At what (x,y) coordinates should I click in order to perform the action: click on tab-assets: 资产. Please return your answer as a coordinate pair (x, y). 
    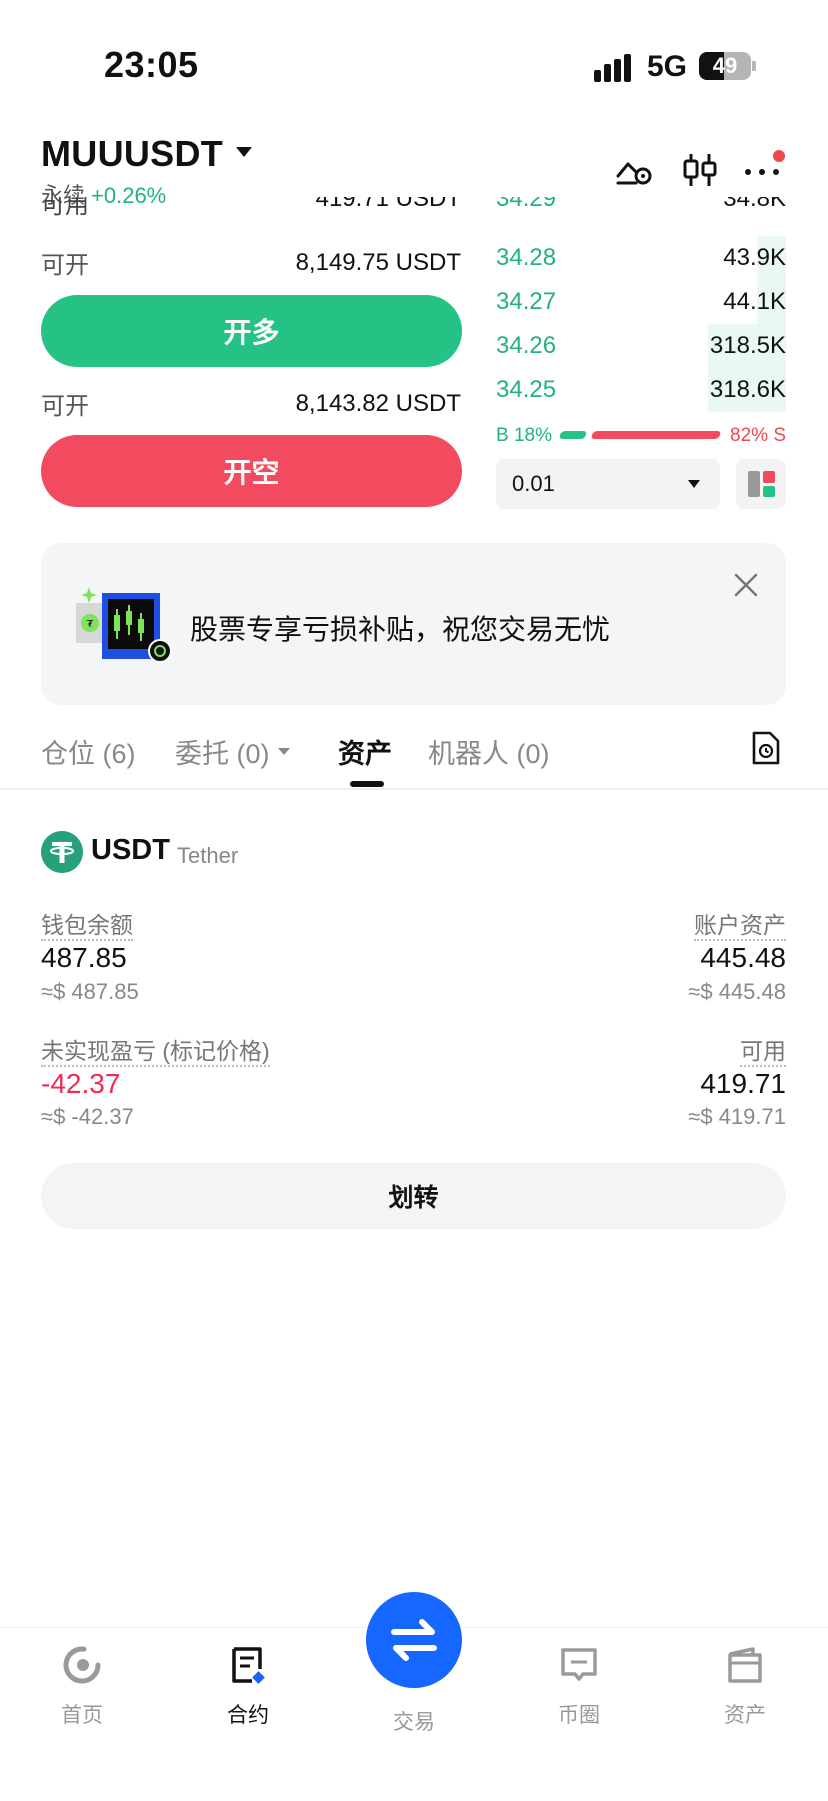
    Looking at the image, I should click on (365, 751).